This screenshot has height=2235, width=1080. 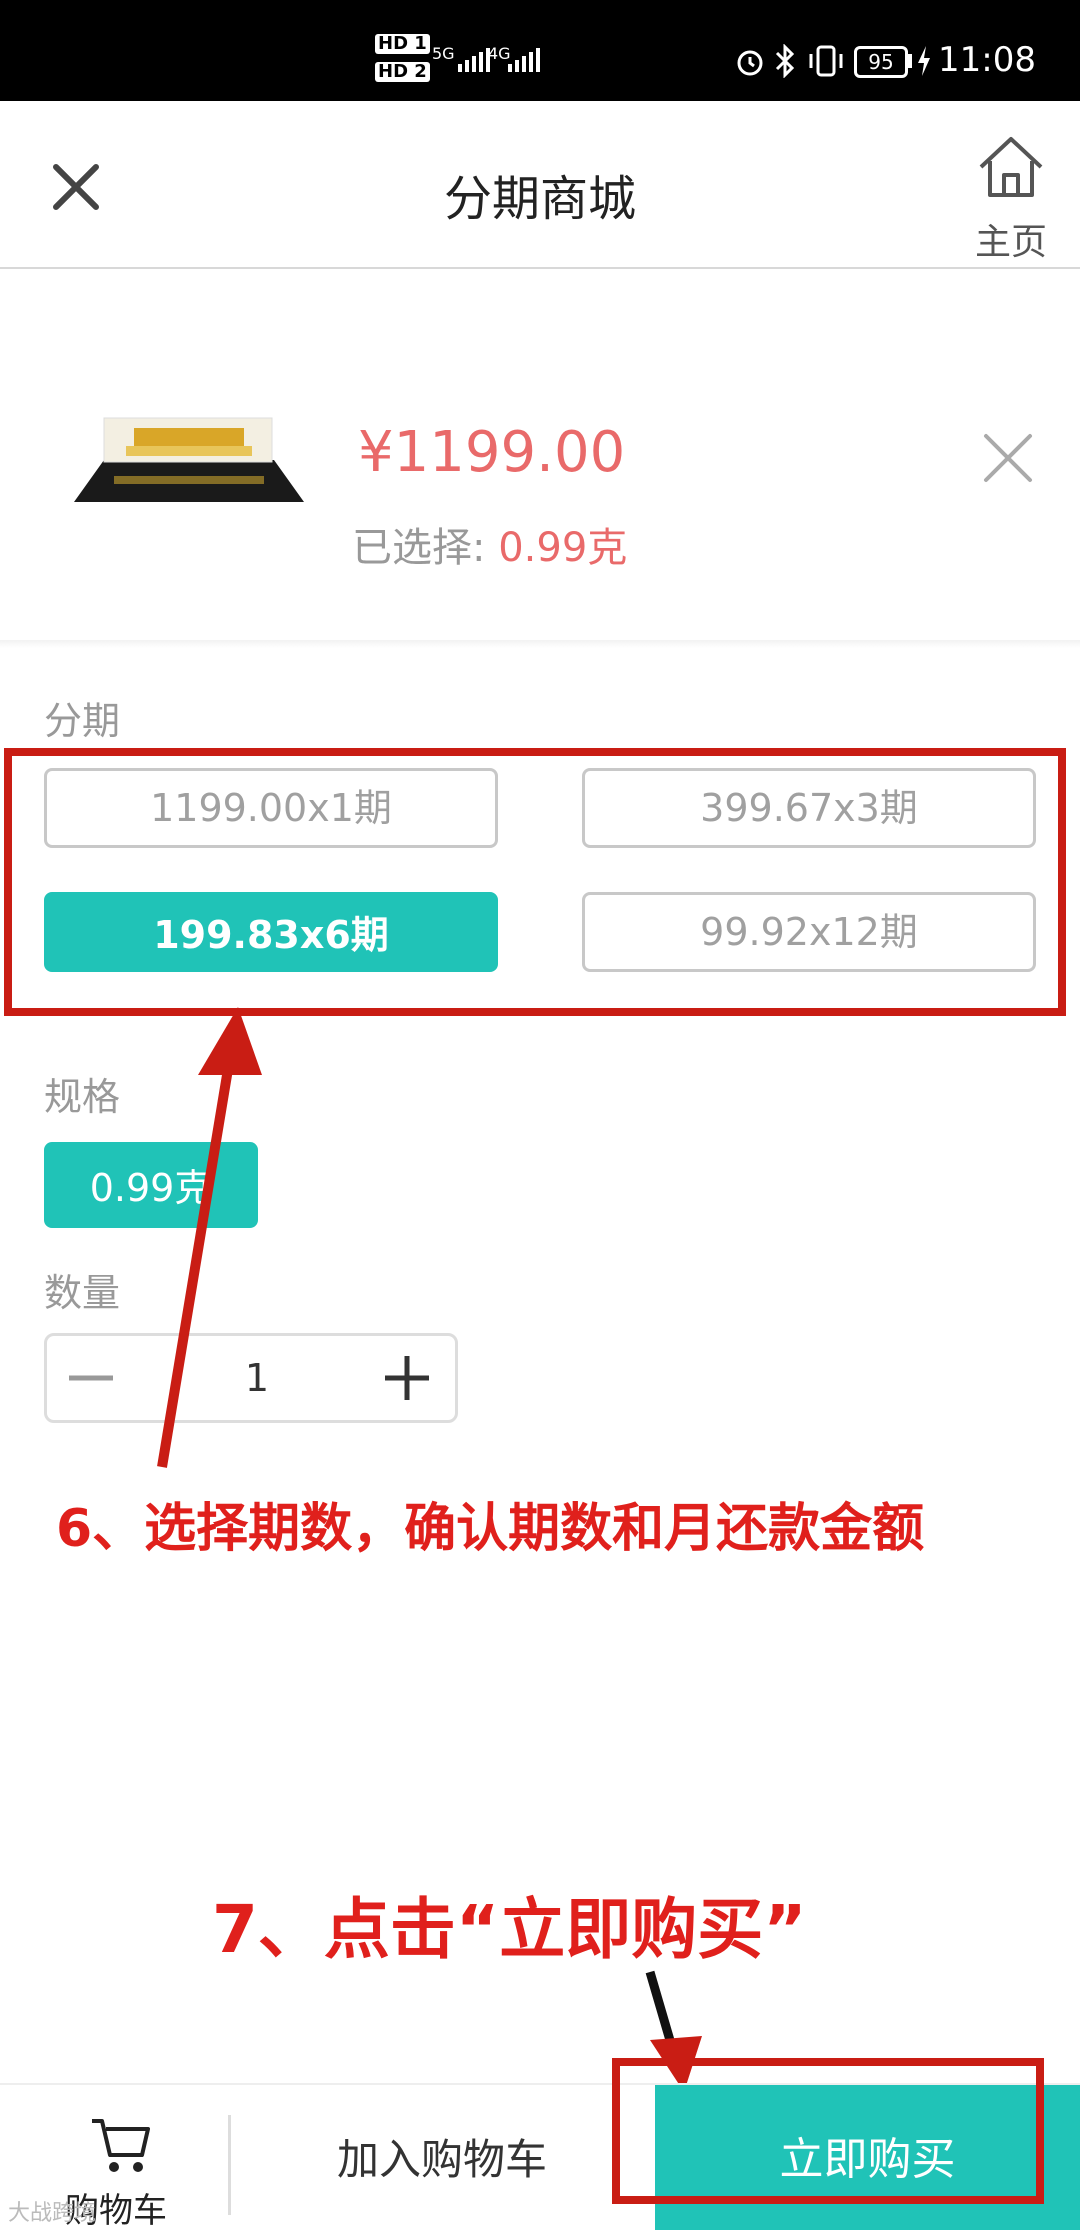 What do you see at coordinates (402, 44) in the screenshot?
I see `sim1-indicator: HD 1` at bounding box center [402, 44].